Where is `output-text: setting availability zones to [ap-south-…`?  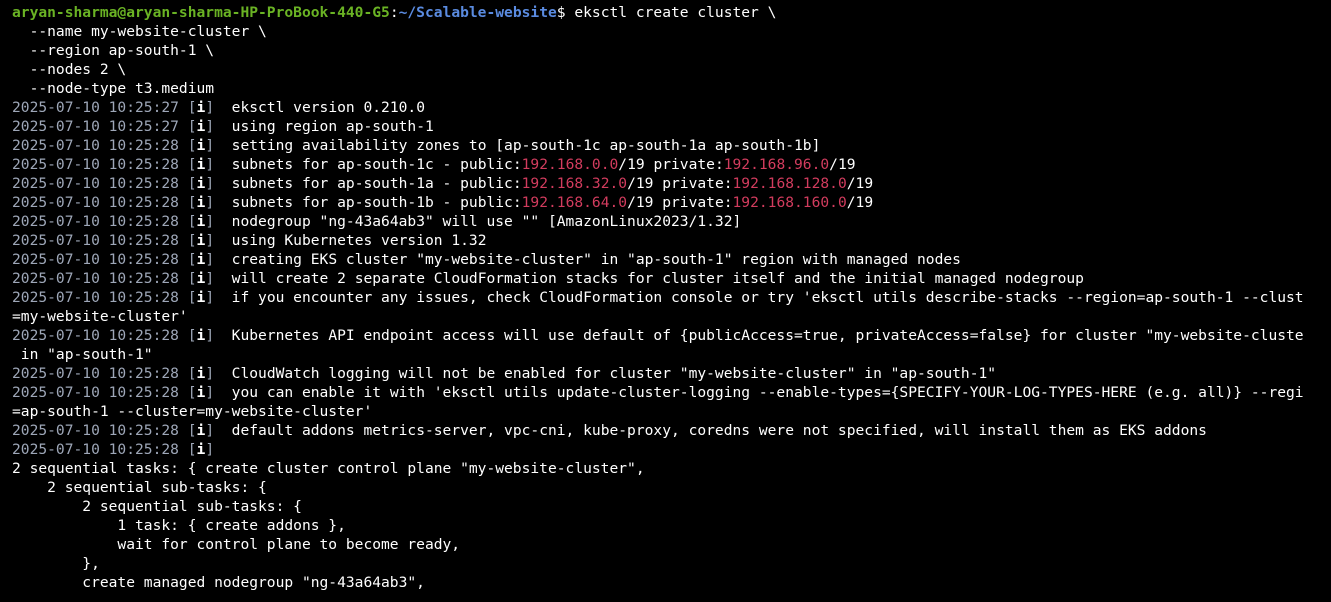
output-text: setting availability zones to [ap-south-… is located at coordinates (517, 145).